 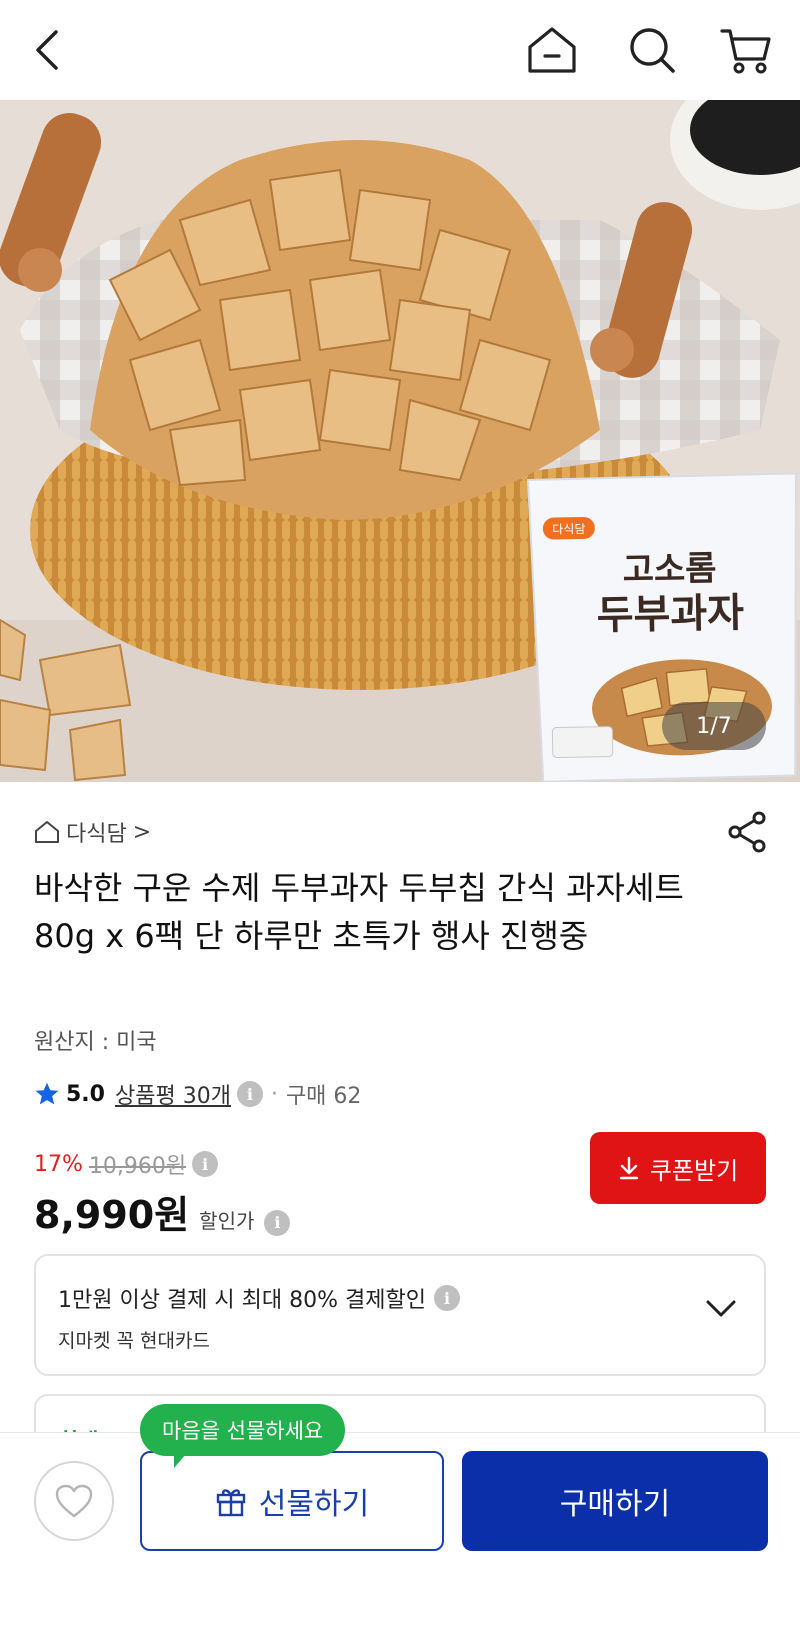 What do you see at coordinates (694, 1170) in the screenshot?
I see `coupon-label: 쿠폰받기` at bounding box center [694, 1170].